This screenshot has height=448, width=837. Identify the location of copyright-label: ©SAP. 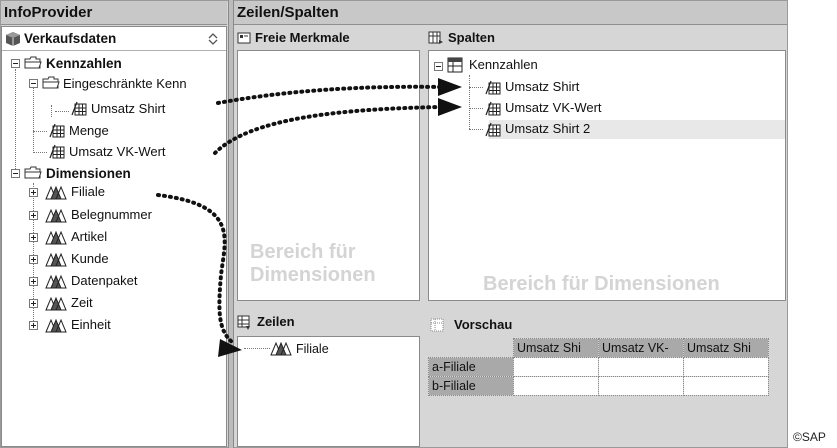
(809, 437).